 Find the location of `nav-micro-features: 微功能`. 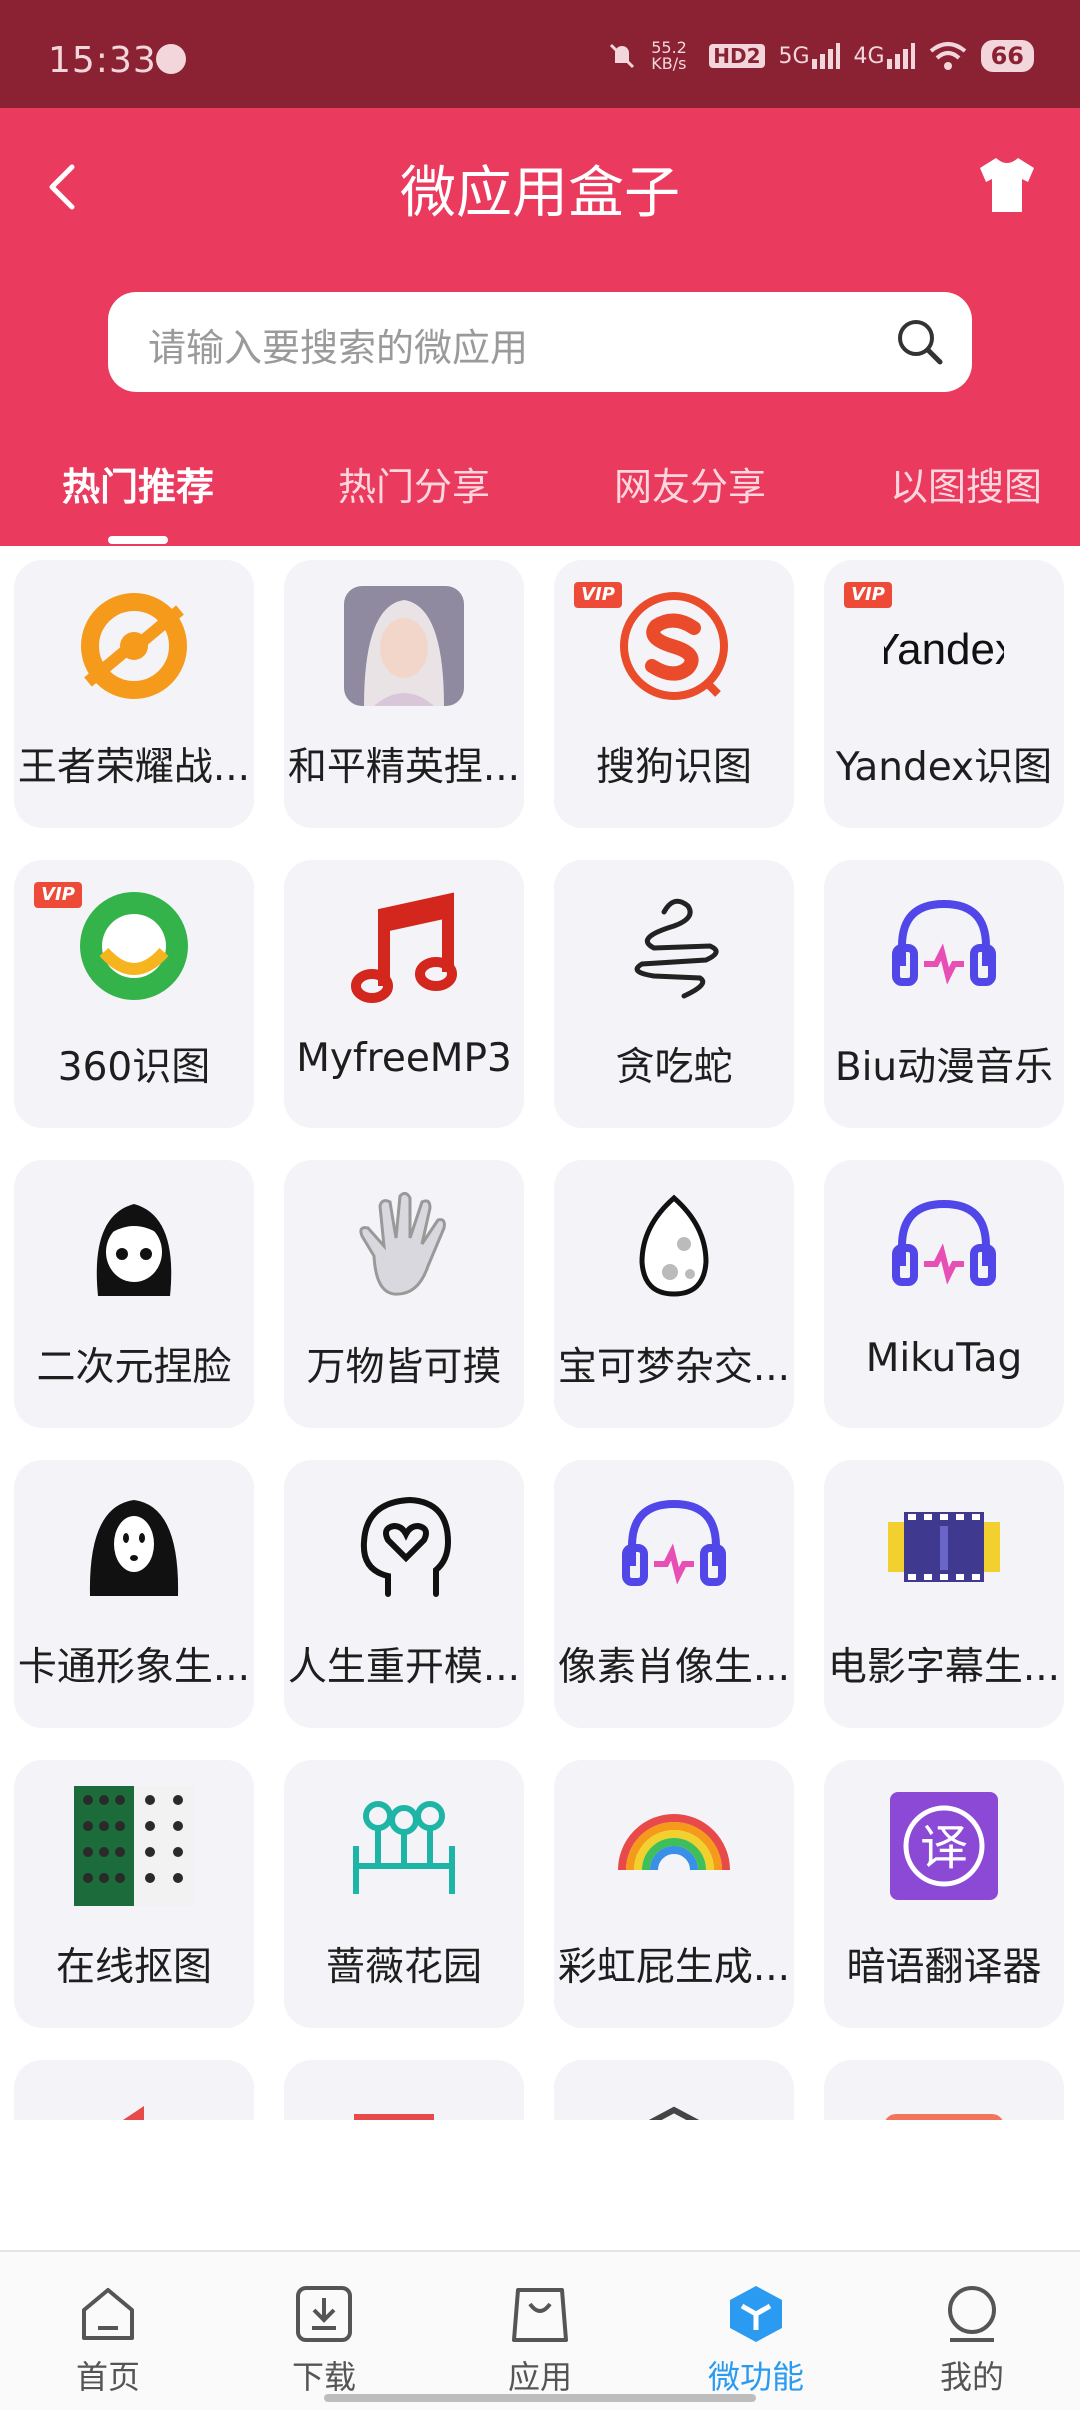

nav-micro-features: 微功能 is located at coordinates (756, 2331).